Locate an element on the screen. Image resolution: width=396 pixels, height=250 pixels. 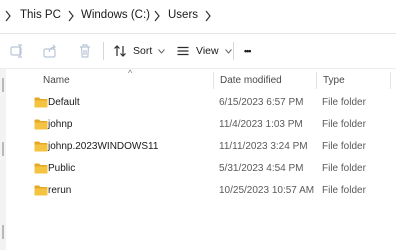
list-item: Default 6/15/2023 6:57 PM File folder is located at coordinates (210, 103).